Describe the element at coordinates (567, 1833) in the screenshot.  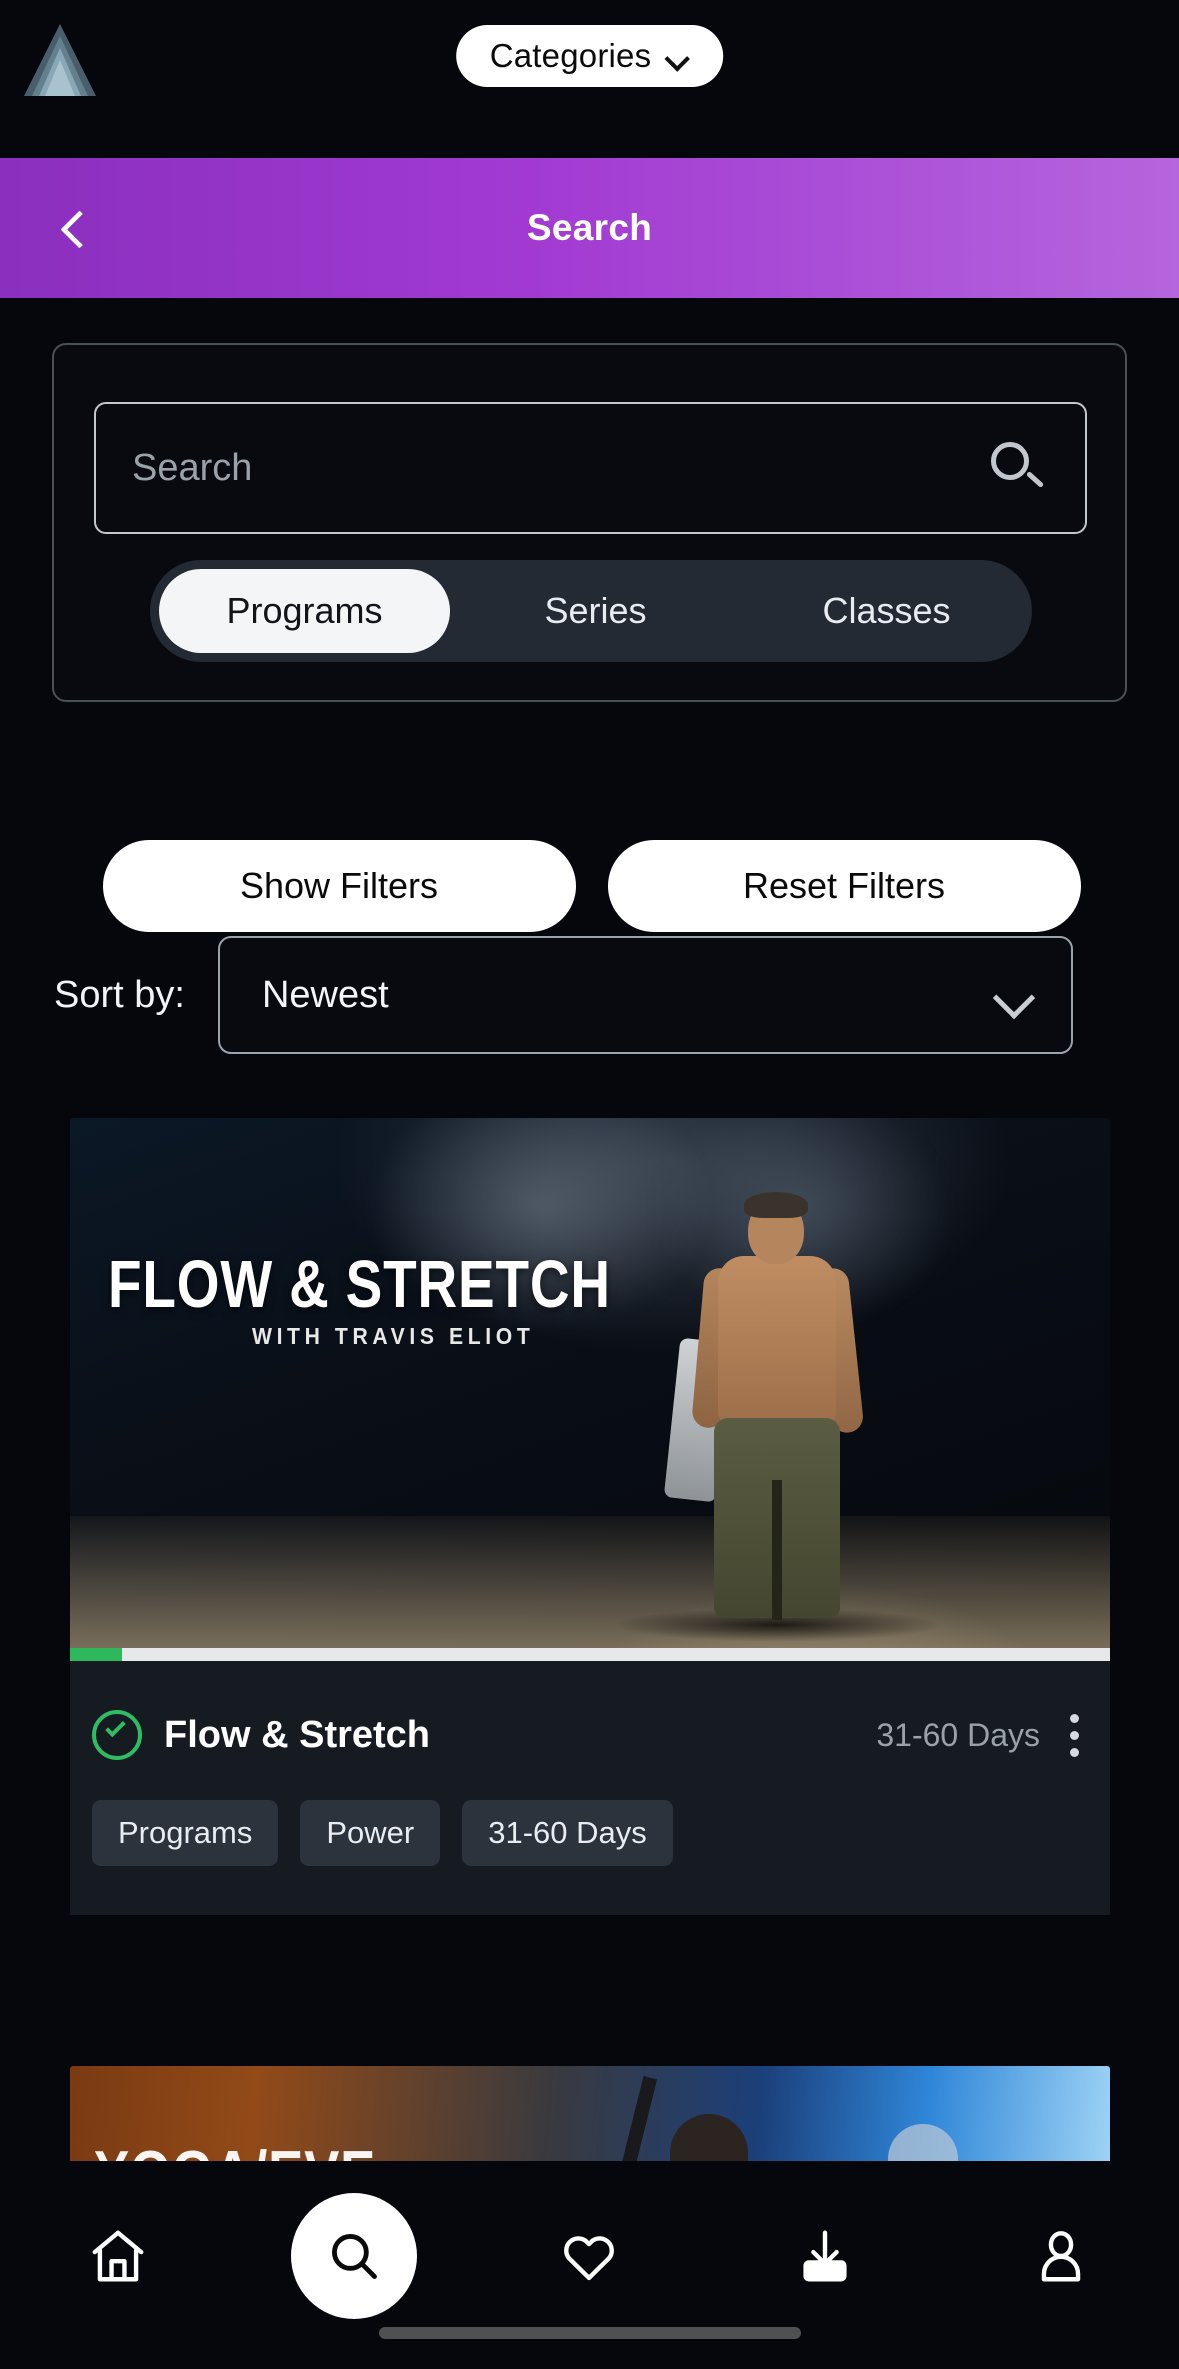
I see `tag-chip: 31-60 Days` at that location.